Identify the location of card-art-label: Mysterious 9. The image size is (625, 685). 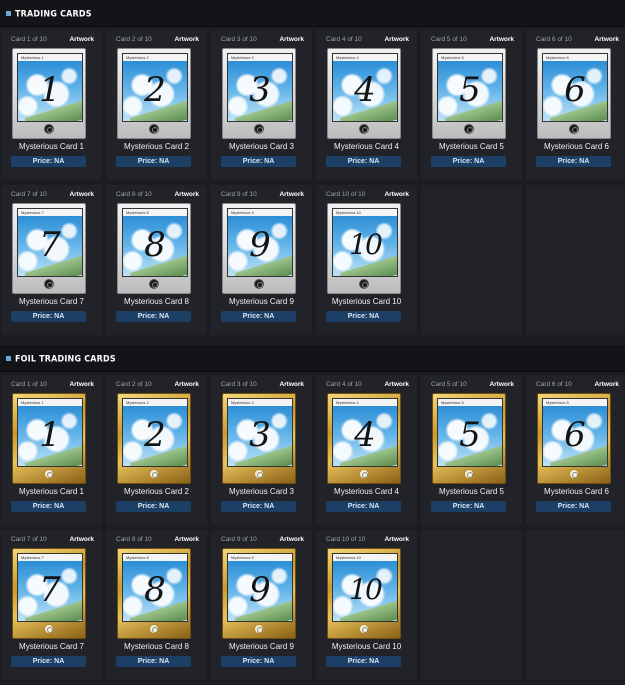
(260, 557).